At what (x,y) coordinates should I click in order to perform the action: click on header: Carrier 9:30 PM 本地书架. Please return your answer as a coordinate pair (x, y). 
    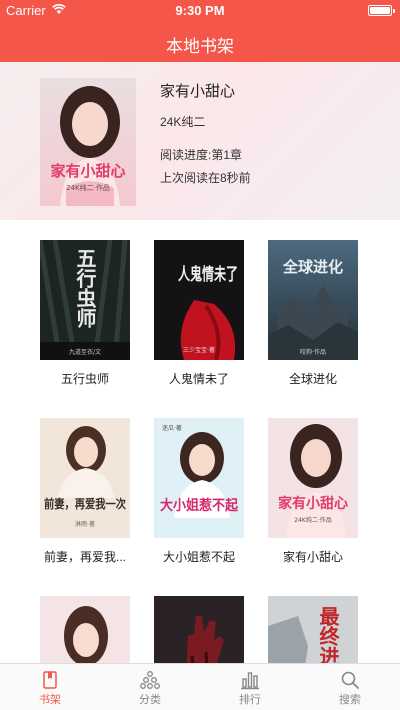
    Looking at the image, I should click on (200, 31).